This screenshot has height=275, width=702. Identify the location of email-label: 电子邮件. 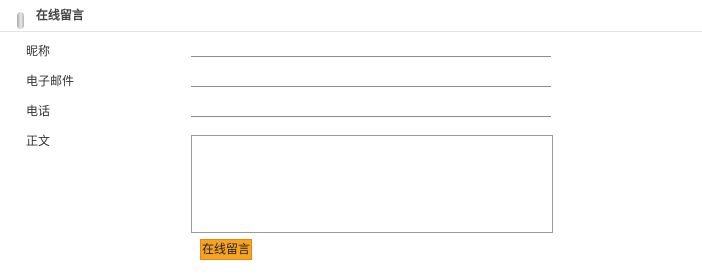
(50, 81).